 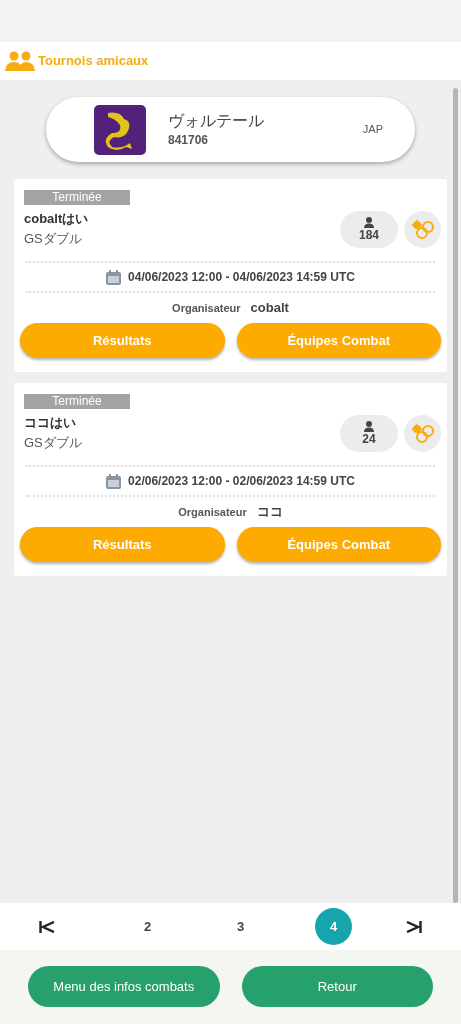 What do you see at coordinates (147, 926) in the screenshot?
I see `page-button: 2` at bounding box center [147, 926].